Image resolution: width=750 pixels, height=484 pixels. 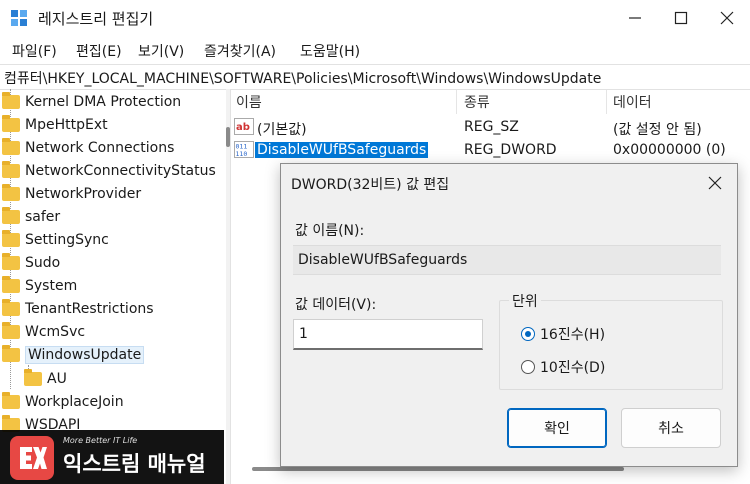 What do you see at coordinates (557, 428) in the screenshot?
I see `ok-button: 확인` at bounding box center [557, 428].